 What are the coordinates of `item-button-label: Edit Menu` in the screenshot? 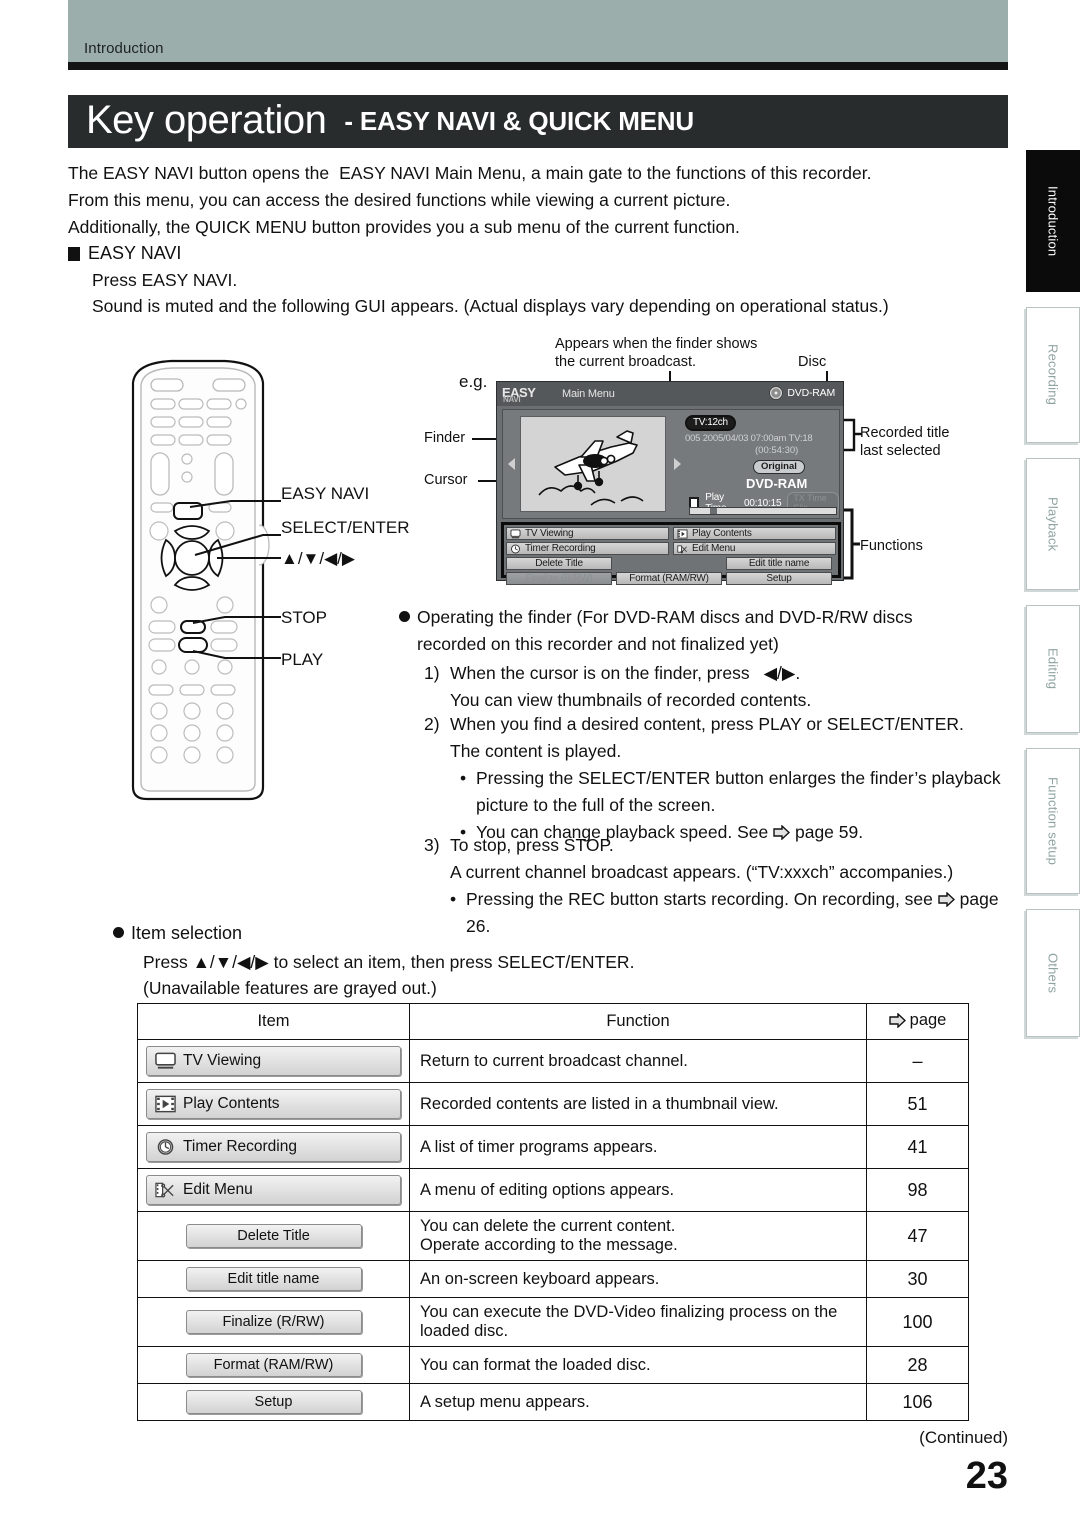 It's located at (218, 1189).